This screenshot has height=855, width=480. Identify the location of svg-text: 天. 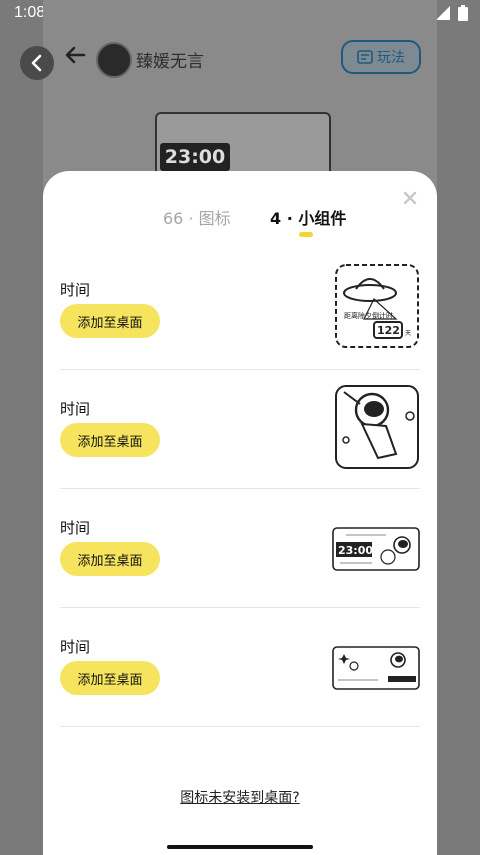
(408, 333).